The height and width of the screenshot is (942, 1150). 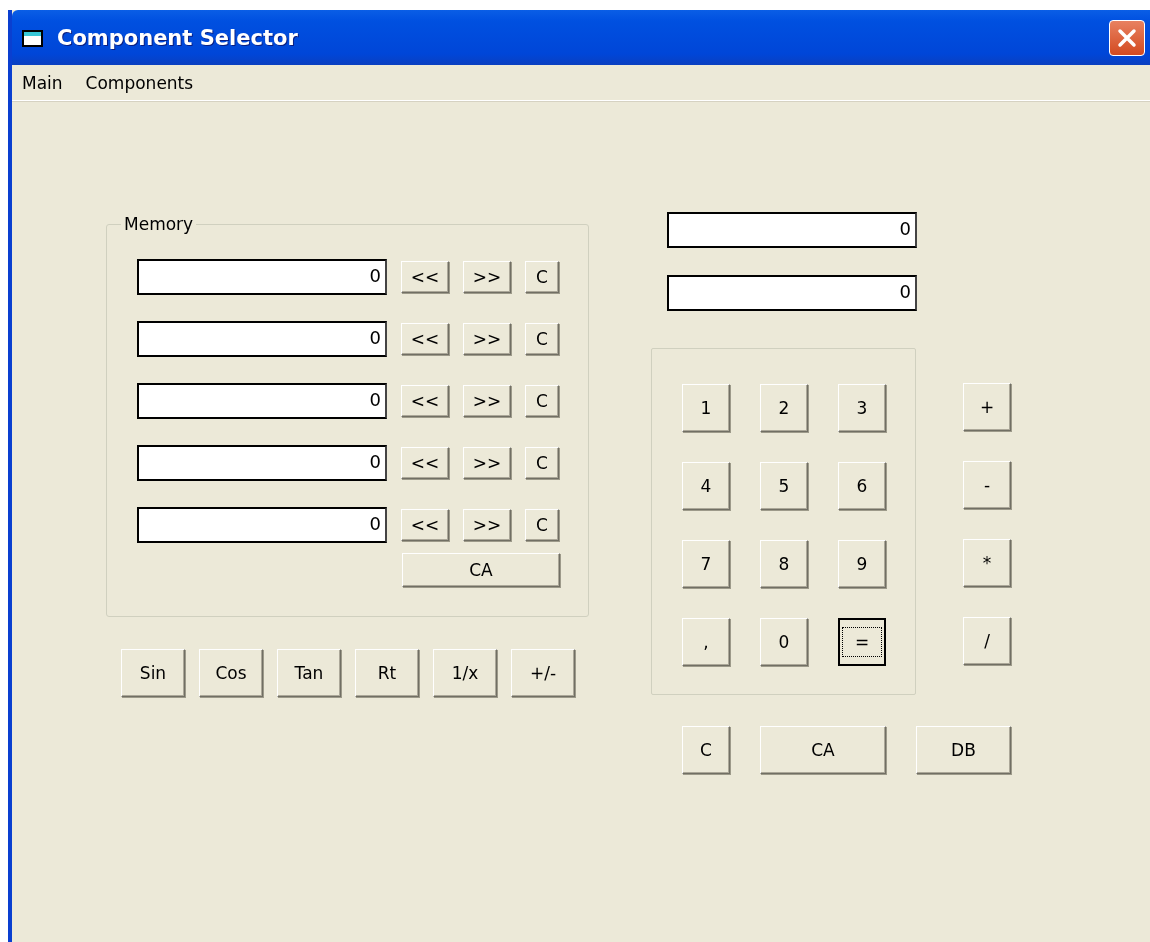 I want to click on window-title: Component Selector, so click(x=178, y=37).